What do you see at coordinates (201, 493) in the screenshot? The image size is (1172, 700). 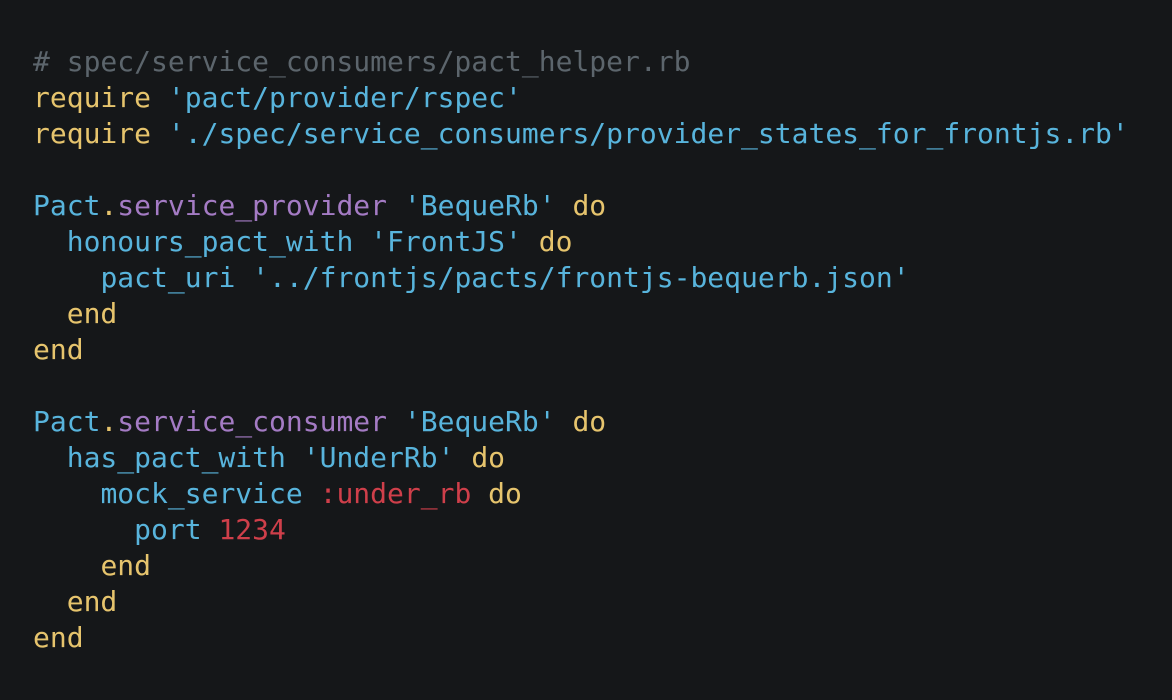 I see `identifier: mock_service` at bounding box center [201, 493].